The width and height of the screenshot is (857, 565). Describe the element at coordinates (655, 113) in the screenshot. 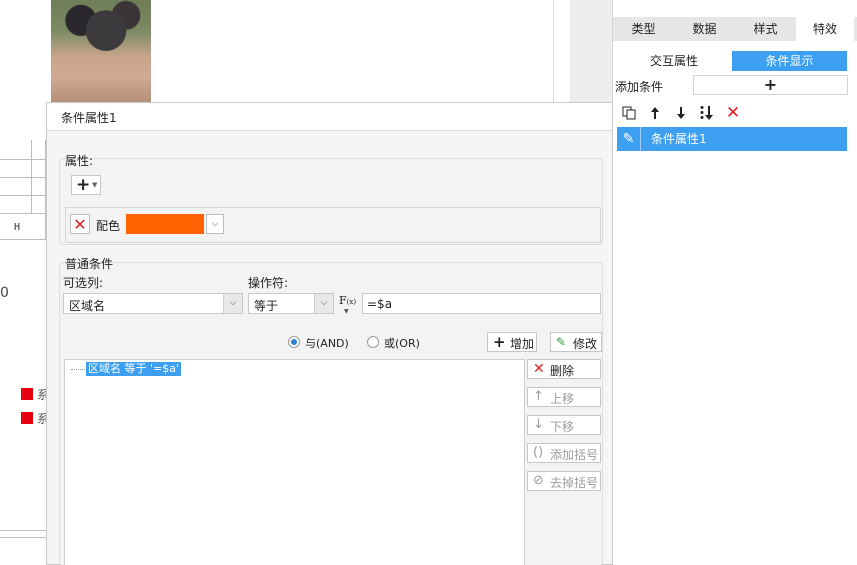

I see `arrow-up-icon` at that location.